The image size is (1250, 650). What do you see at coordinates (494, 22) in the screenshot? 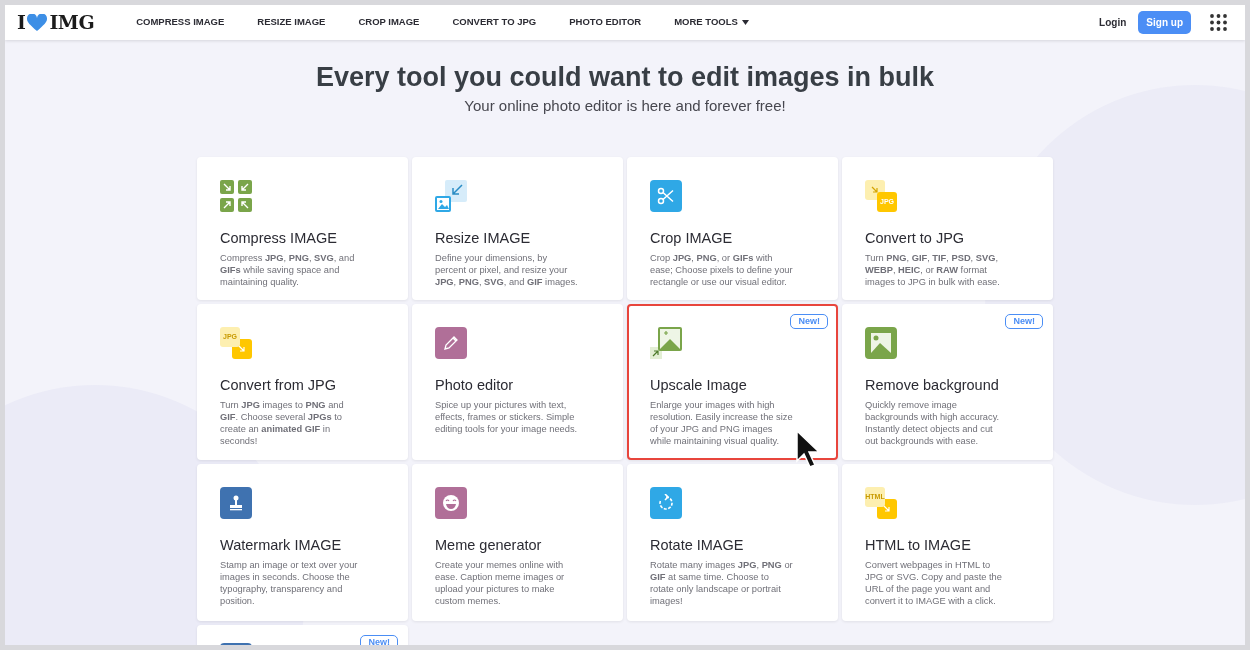
I see `nav-link: CONVERT TO JPG` at bounding box center [494, 22].